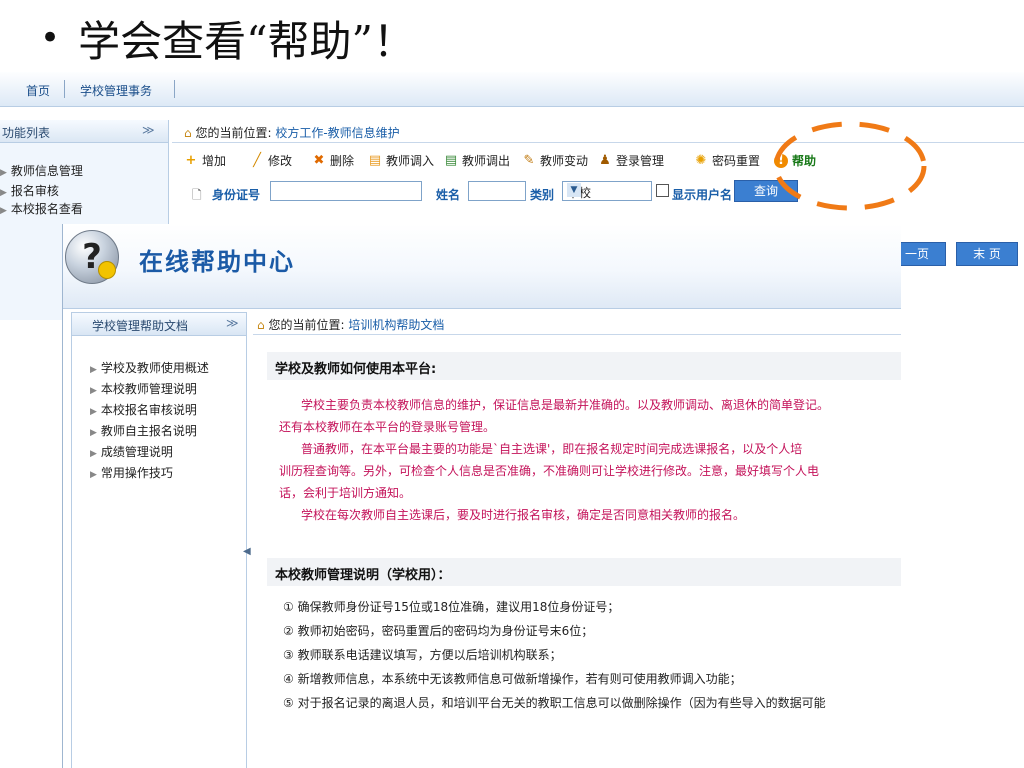 The width and height of the screenshot is (1024, 768). Describe the element at coordinates (702, 195) in the screenshot. I see `show-username-label: 显示用户名` at that location.